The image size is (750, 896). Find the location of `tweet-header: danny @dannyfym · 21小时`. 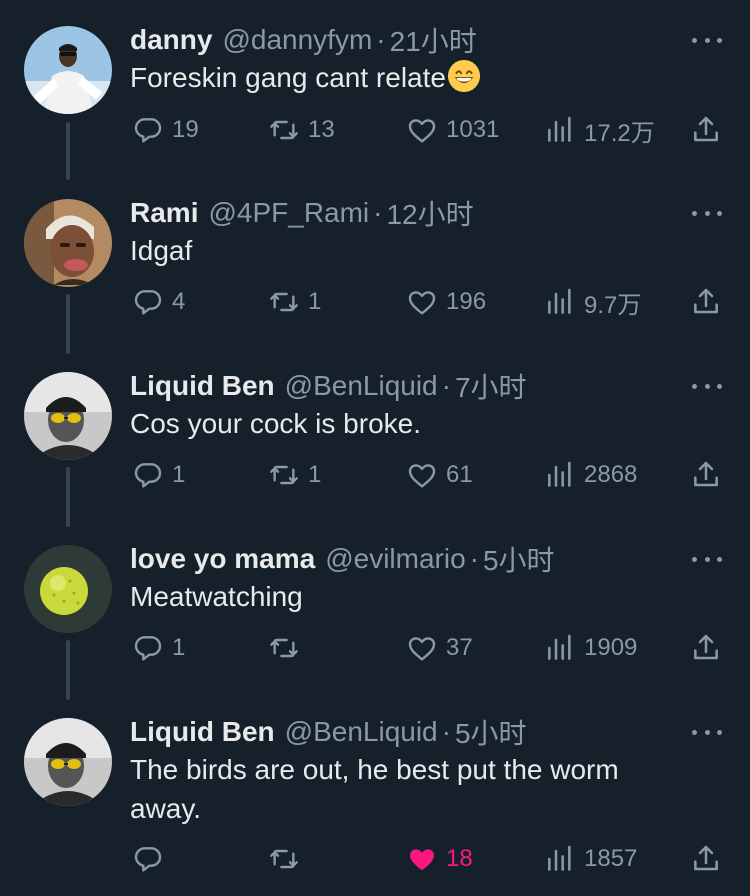

tweet-header: danny @dannyfym · 21小时 is located at coordinates (303, 40).